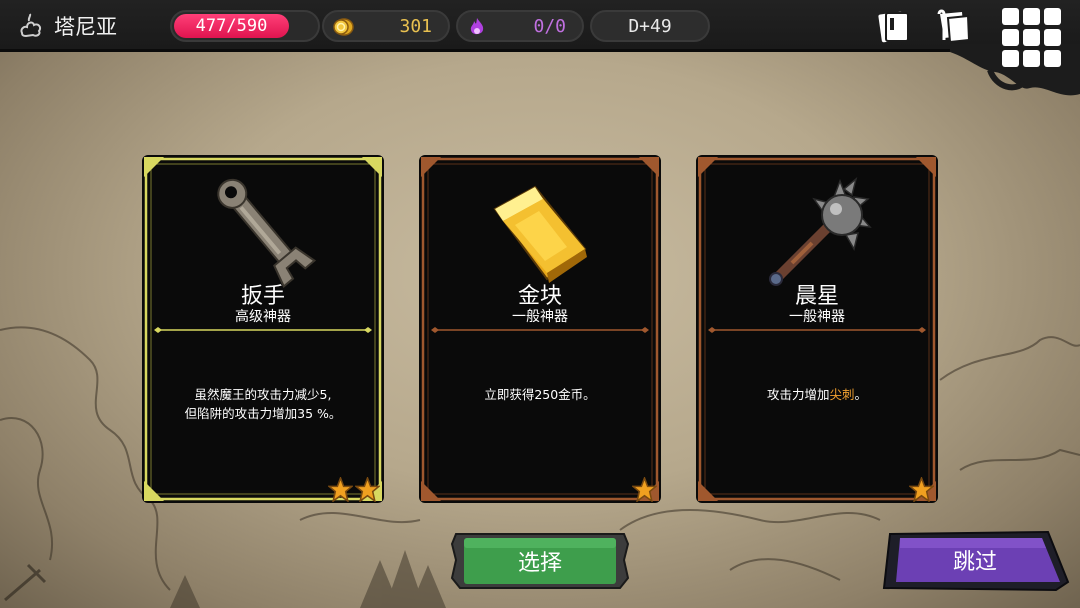  I want to click on gold-bar-icon, so click(540, 234).